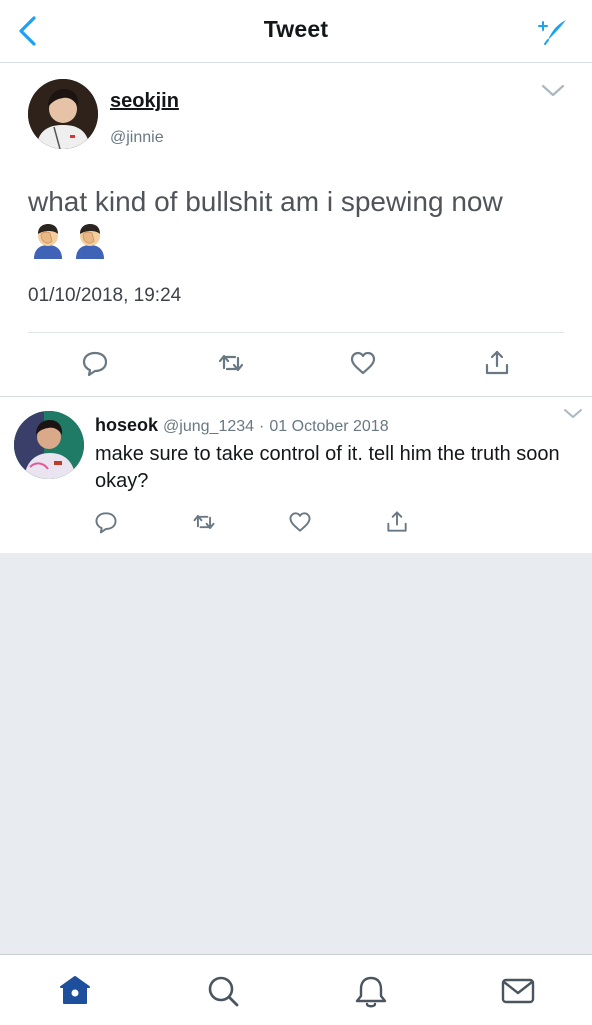 The image size is (592, 1025). I want to click on author-name: seokjin, so click(144, 101).